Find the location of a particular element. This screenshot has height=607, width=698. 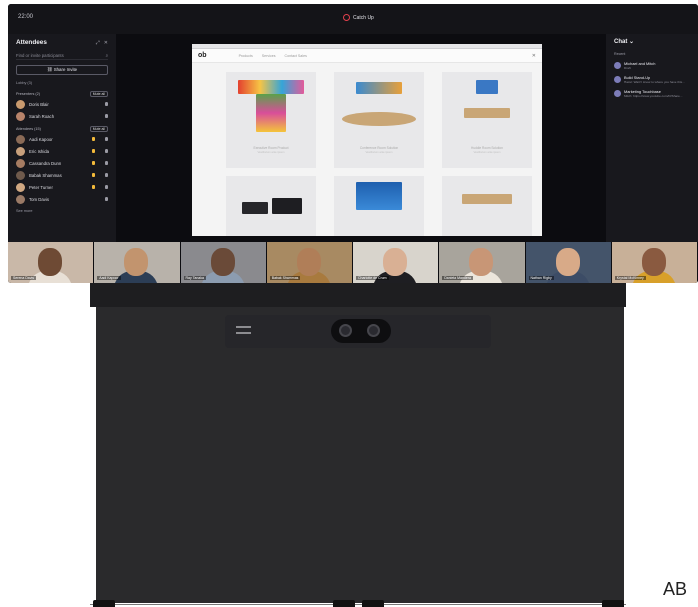

catch-up-button: Catch Up is located at coordinates (358, 17).